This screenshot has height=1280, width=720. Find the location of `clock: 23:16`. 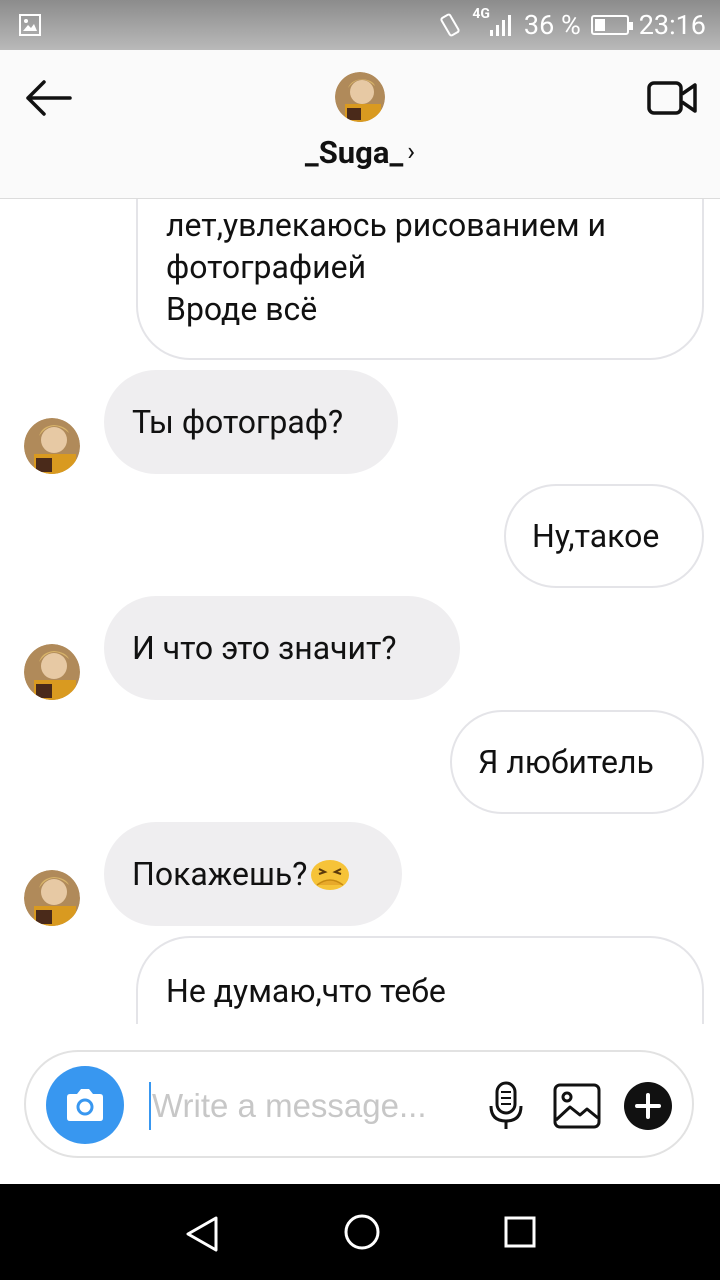

clock: 23:16 is located at coordinates (672, 25).